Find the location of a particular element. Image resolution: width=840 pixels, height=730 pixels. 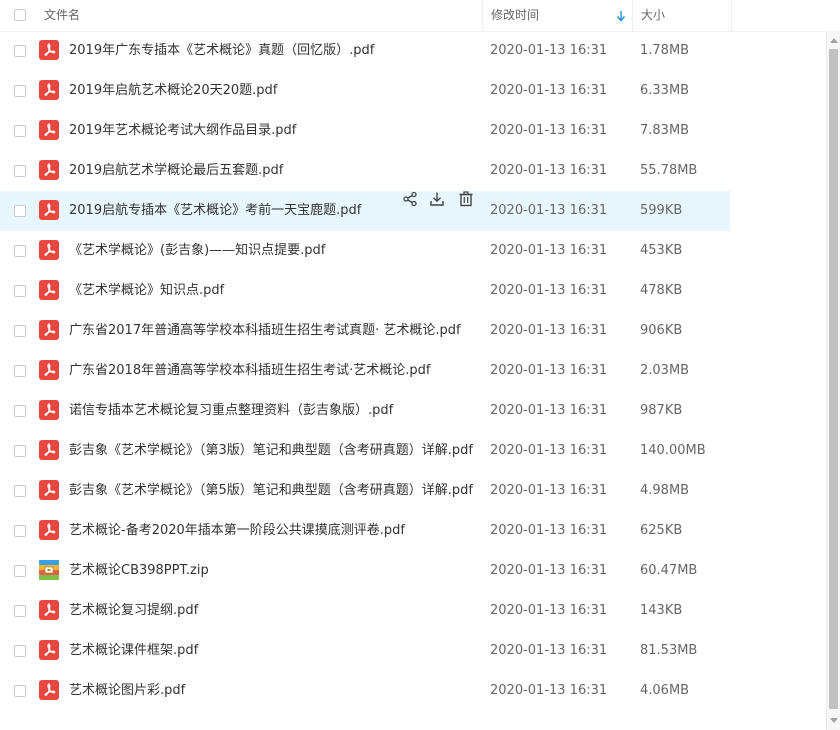

file-name-link: 艺术概论CB398PPT.zip is located at coordinates (139, 571).